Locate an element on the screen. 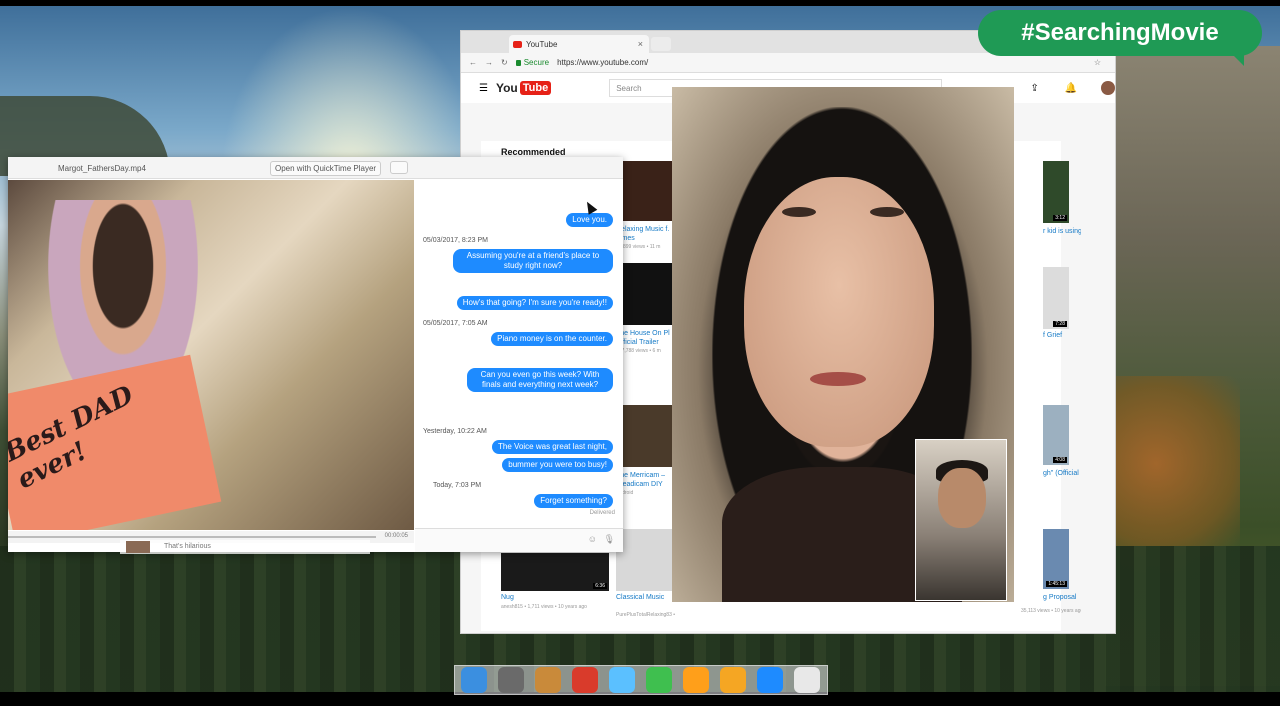 The height and width of the screenshot is (706, 1280). video-duration: 3:12 is located at coordinates (1060, 218).